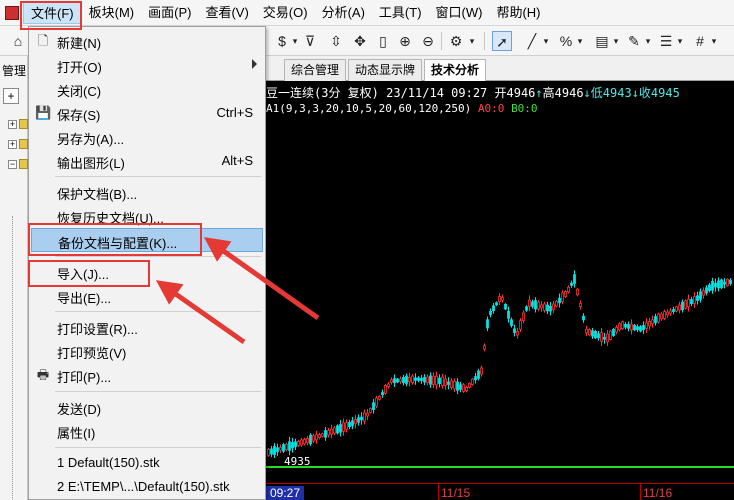 This screenshot has width=734, height=500. Describe the element at coordinates (343, 13) in the screenshot. I see `menu-analysis: 分析(A)` at that location.